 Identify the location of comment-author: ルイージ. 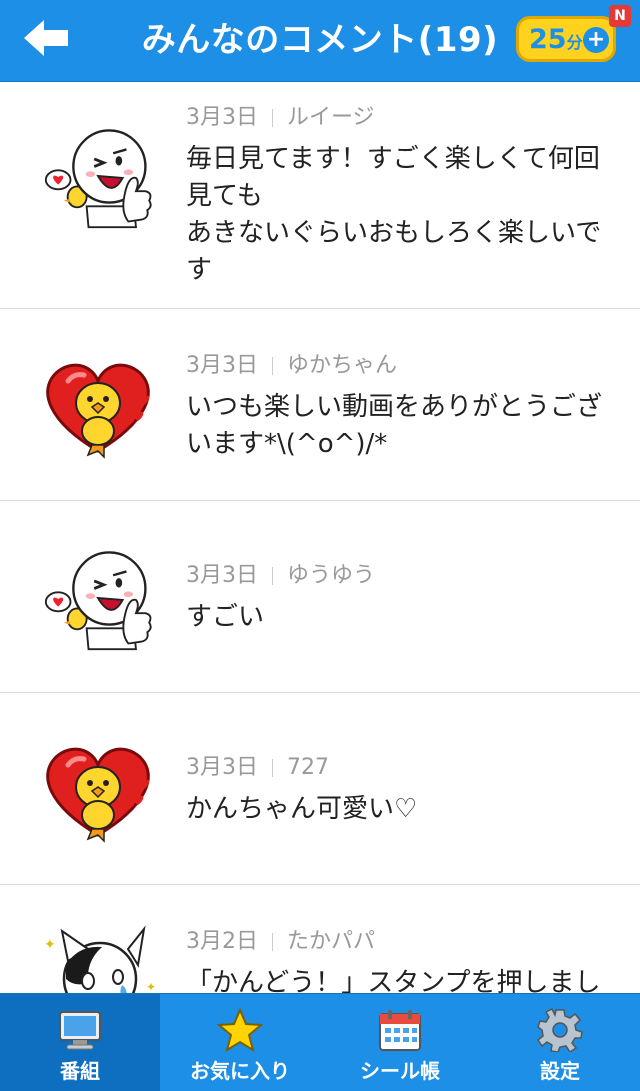
(331, 117).